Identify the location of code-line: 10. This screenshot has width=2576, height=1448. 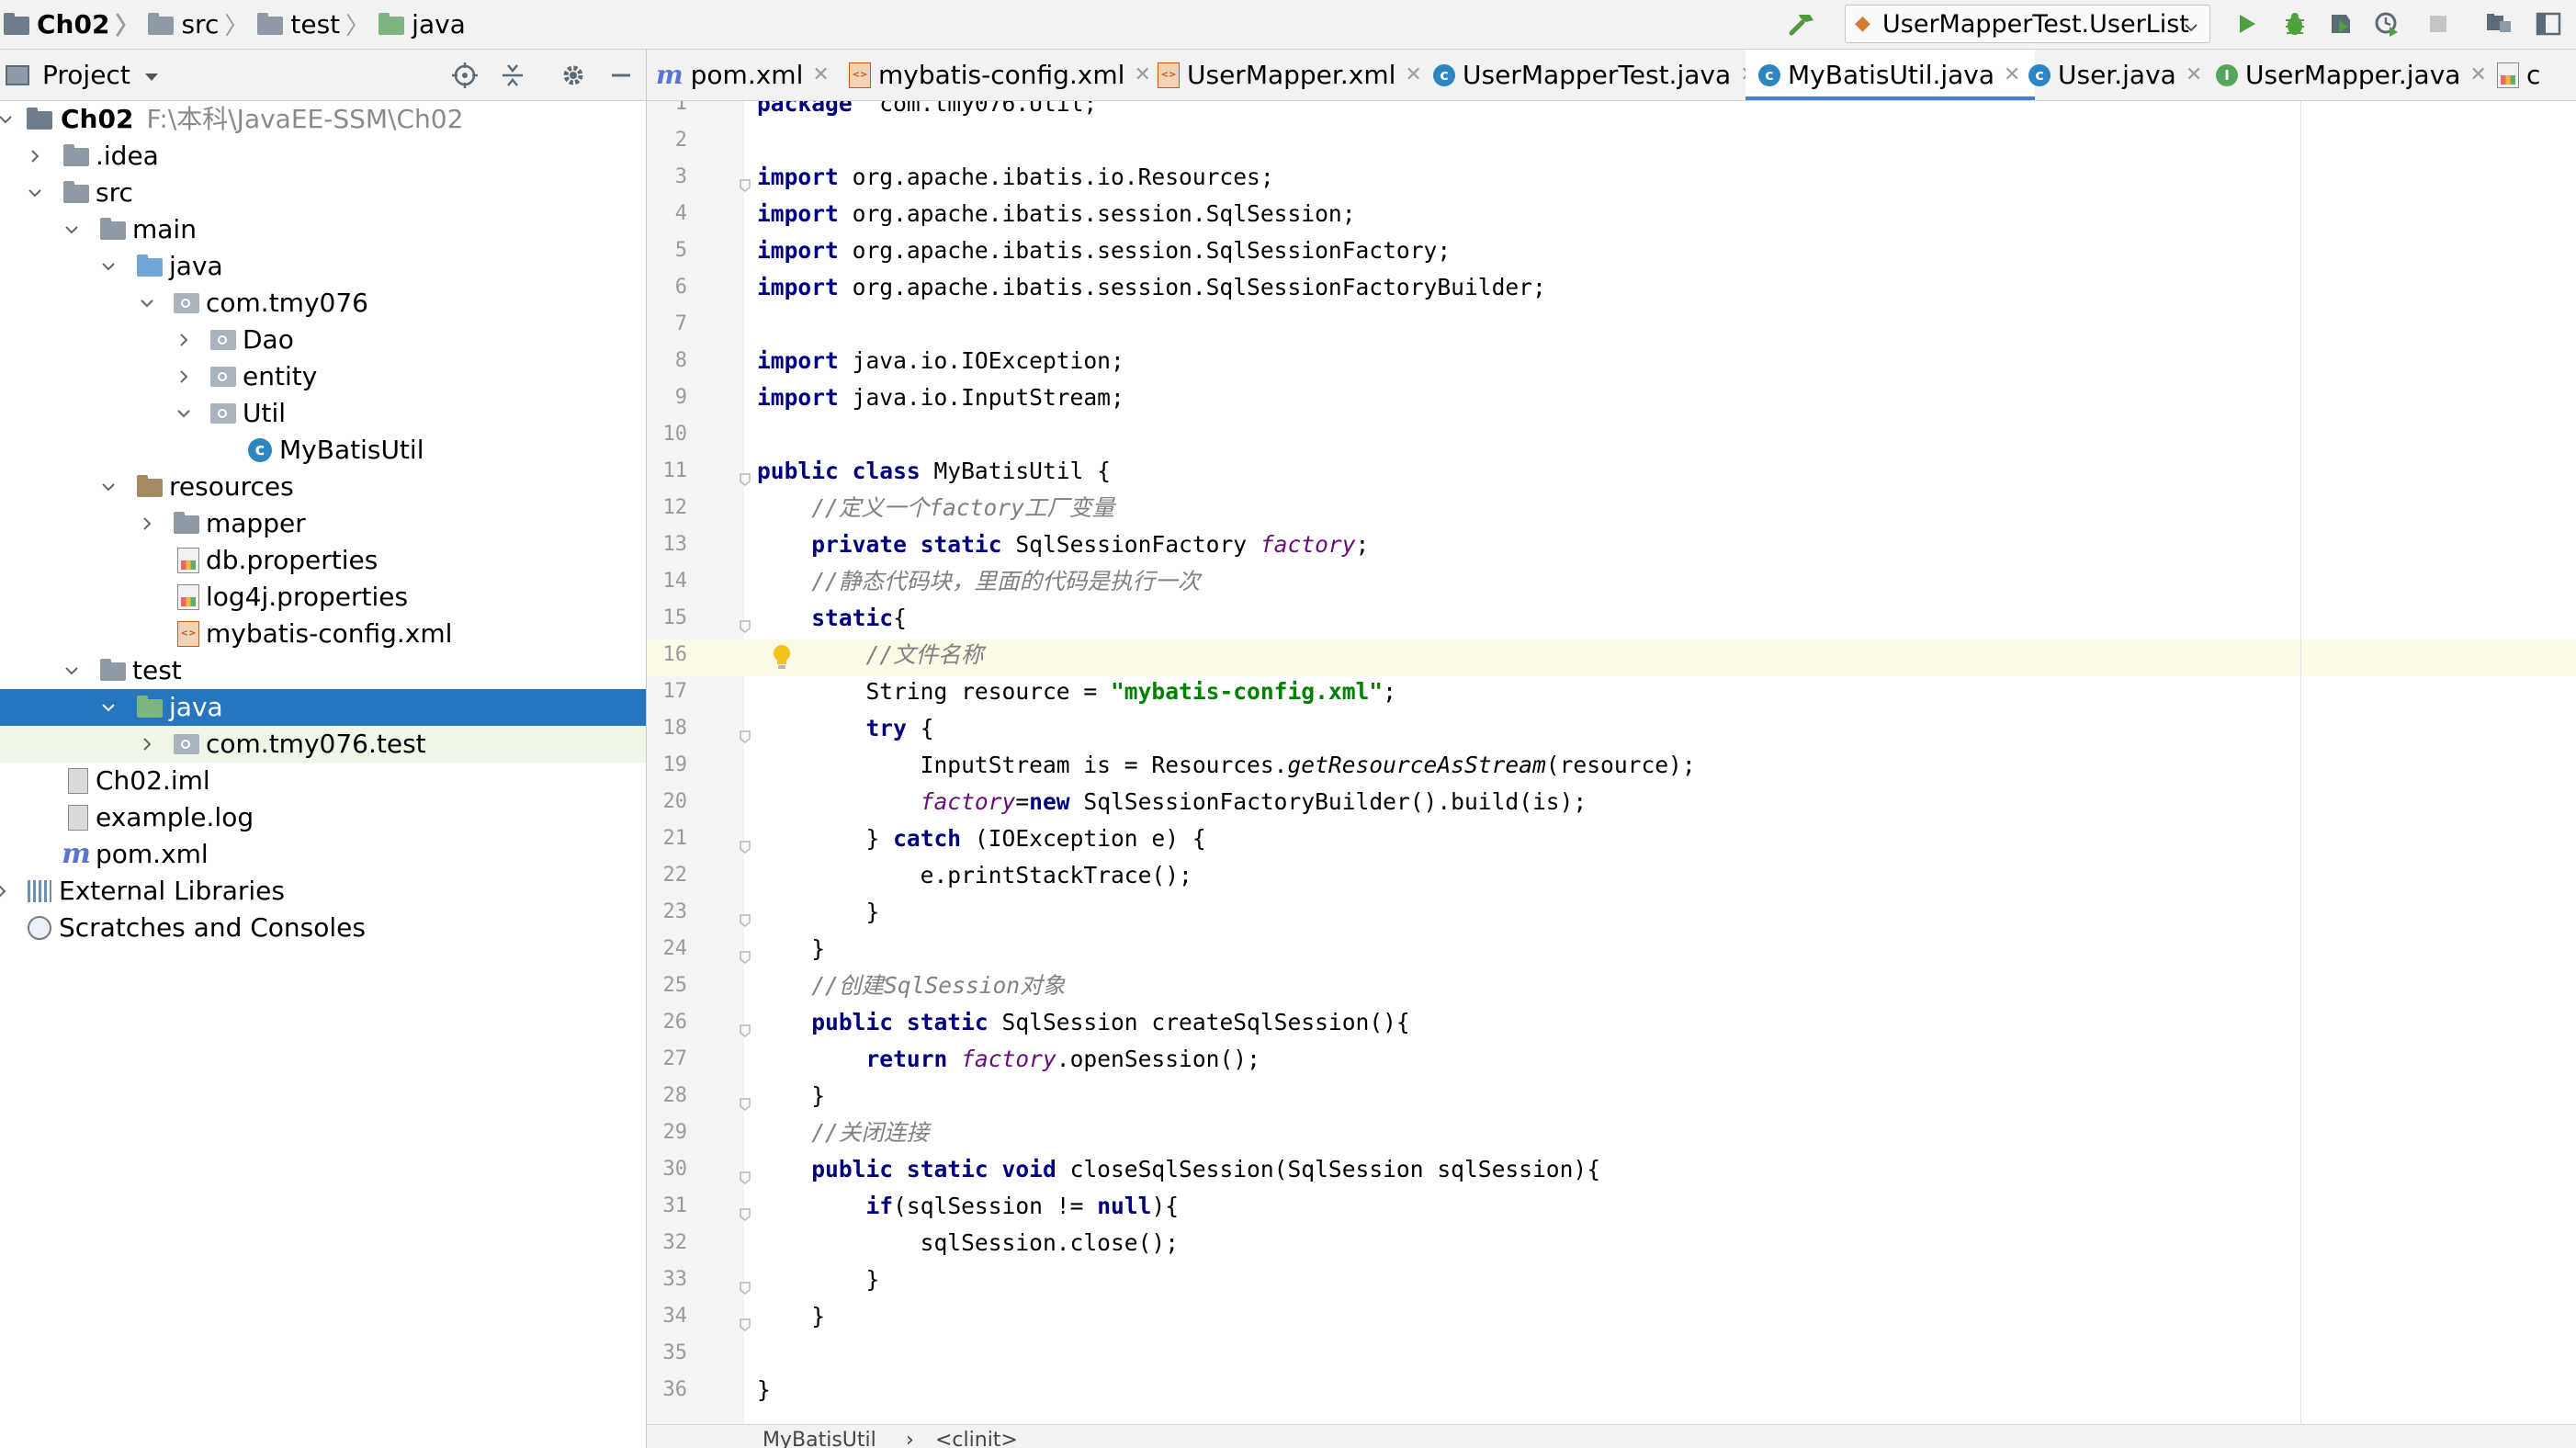
(1611, 434).